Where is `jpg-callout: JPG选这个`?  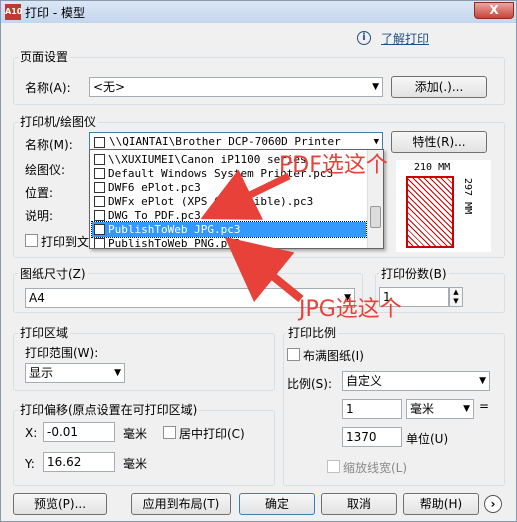
jpg-callout: JPG选这个 is located at coordinates (350, 309).